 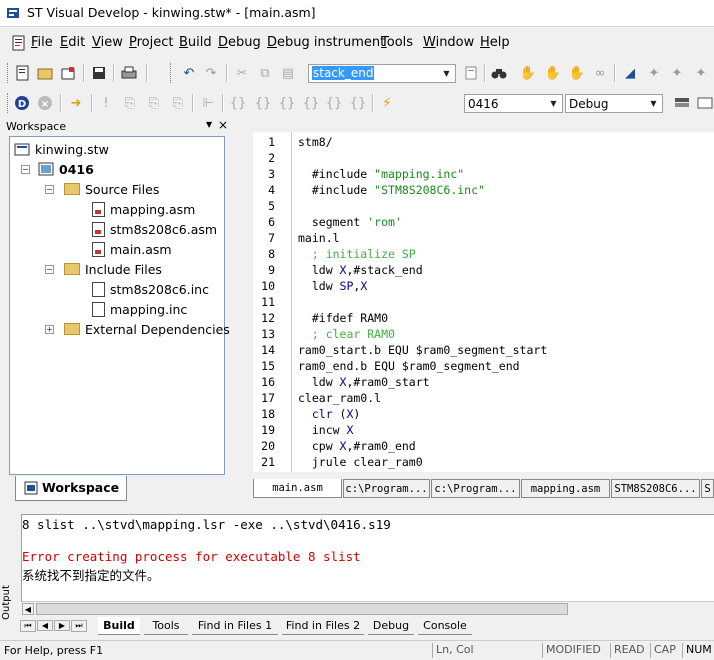 What do you see at coordinates (391, 626) in the screenshot?
I see `output-tab: Debug` at bounding box center [391, 626].